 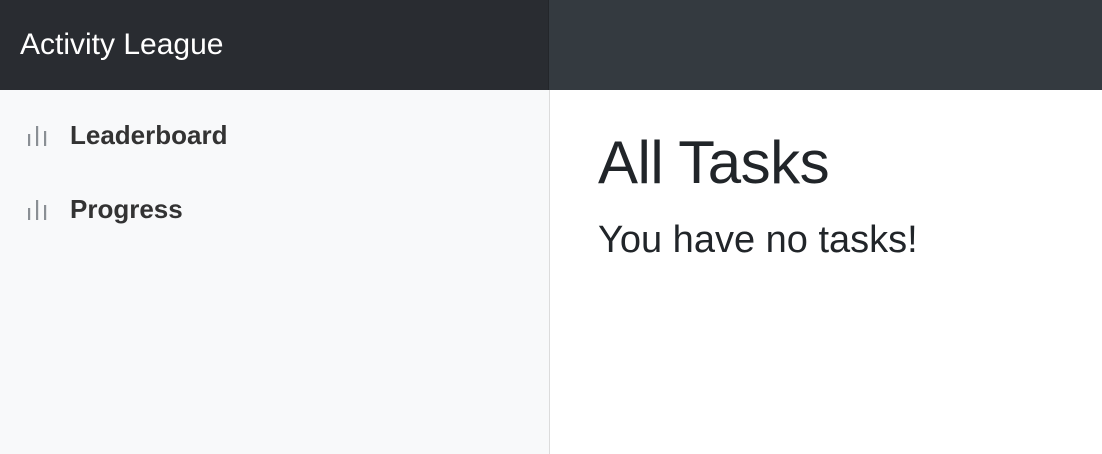 What do you see at coordinates (126, 208) in the screenshot?
I see `sidebar-item-label: Progress` at bounding box center [126, 208].